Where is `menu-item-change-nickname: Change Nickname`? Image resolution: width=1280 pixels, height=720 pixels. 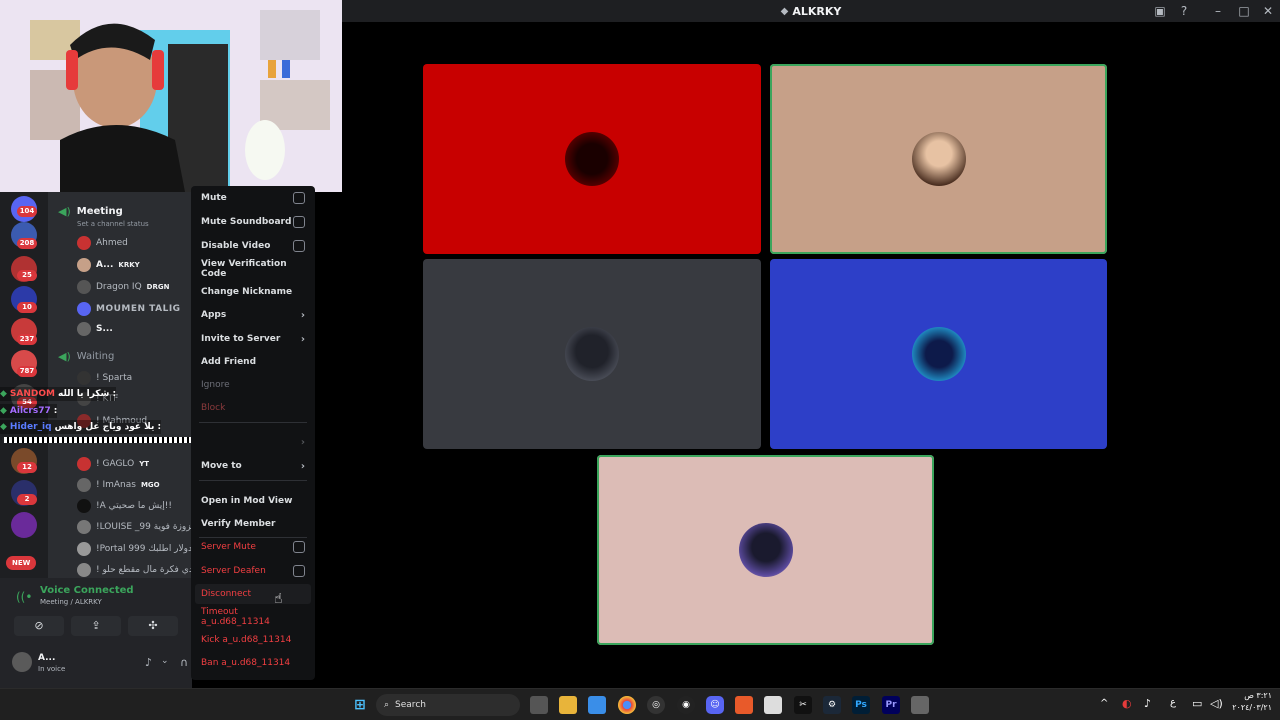
menu-item-change-nickname: Change Nickname is located at coordinates (253, 292).